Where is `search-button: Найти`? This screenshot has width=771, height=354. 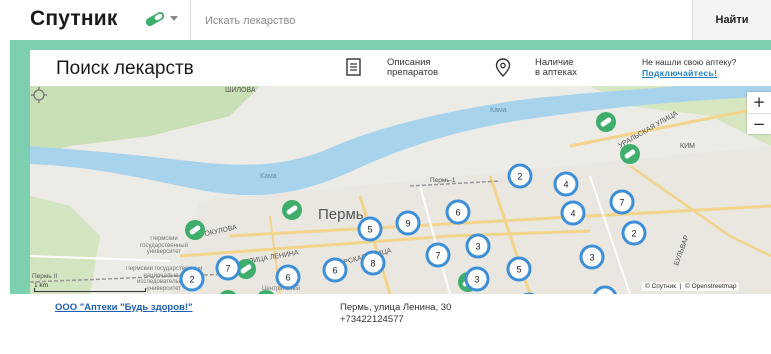 search-button: Найти is located at coordinates (731, 20).